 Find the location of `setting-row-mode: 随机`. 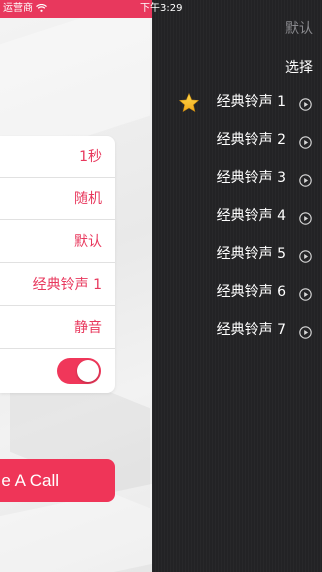

setting-row-mode: 随机 is located at coordinates (57, 199).